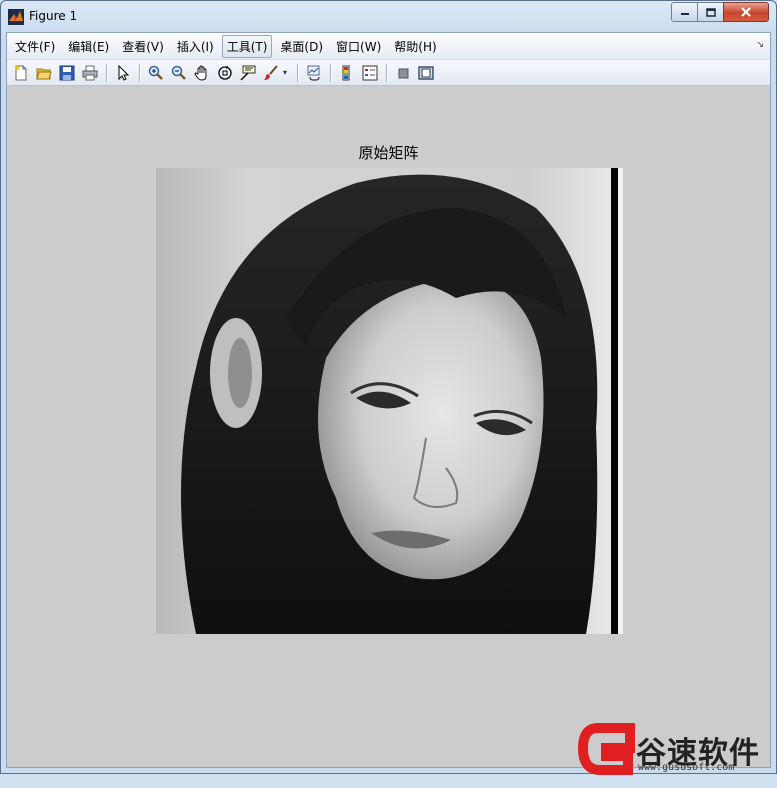 This screenshot has width=777, height=788. What do you see at coordinates (195, 46) in the screenshot?
I see `menu-insert: 插入(I)` at bounding box center [195, 46].